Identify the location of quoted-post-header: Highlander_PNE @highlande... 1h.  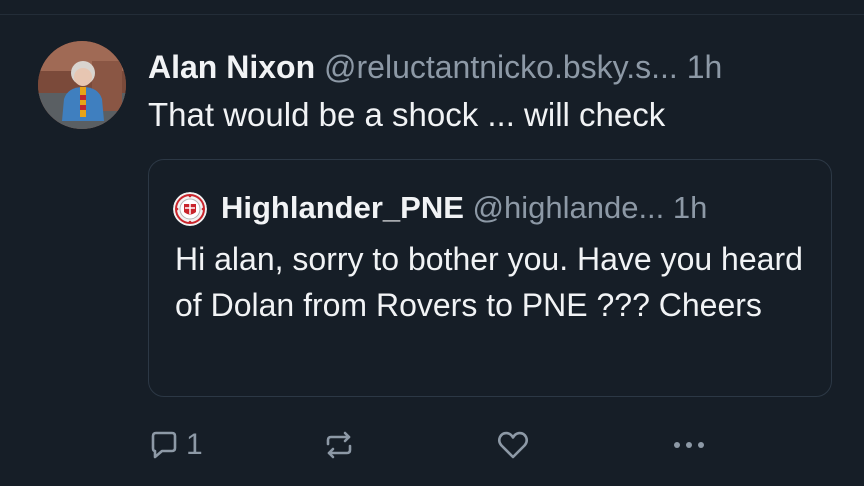
(521, 208).